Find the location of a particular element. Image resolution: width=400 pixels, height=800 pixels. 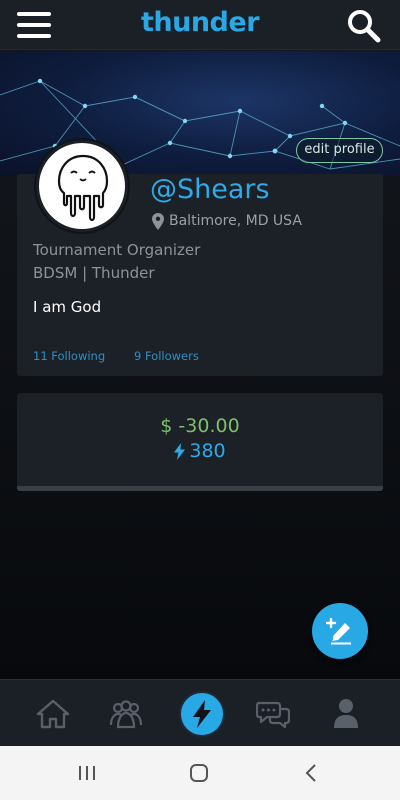

chat-icon is located at coordinates (273, 714).